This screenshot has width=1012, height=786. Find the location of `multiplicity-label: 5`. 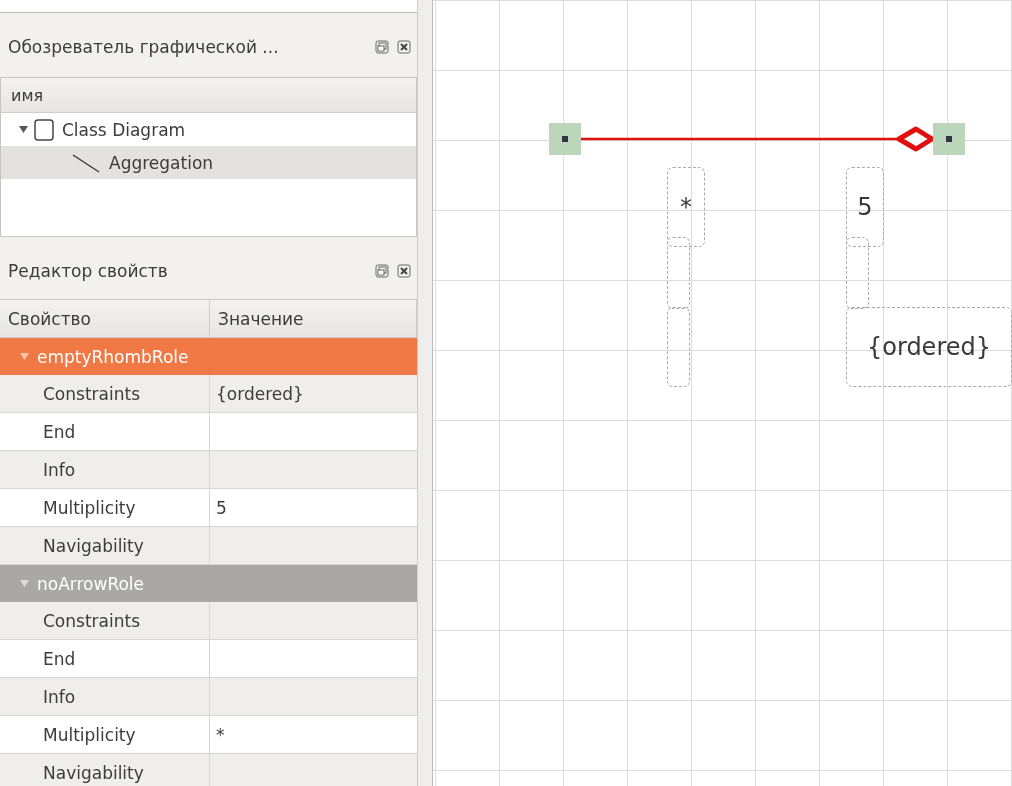

multiplicity-label: 5 is located at coordinates (865, 207).